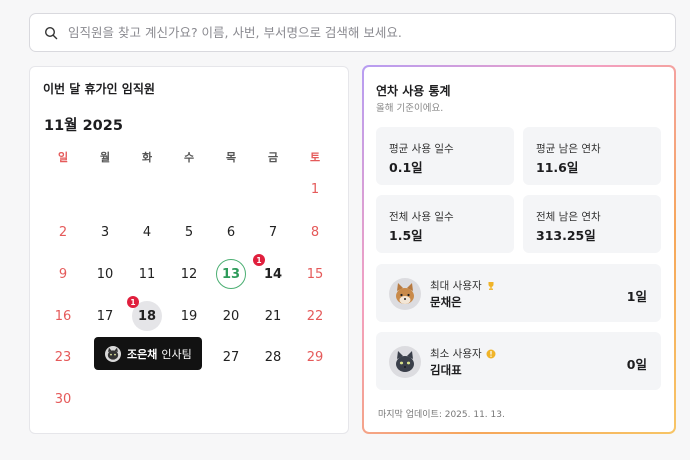 This screenshot has width=690, height=460. What do you see at coordinates (105, 274) in the screenshot?
I see `calendar-day-10: 10` at bounding box center [105, 274].